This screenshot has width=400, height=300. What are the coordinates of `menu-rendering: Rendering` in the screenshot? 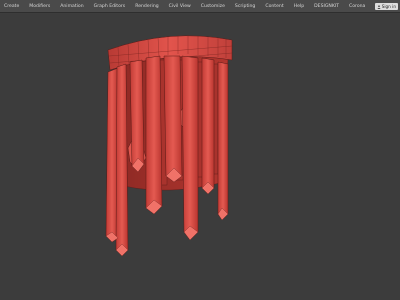 It's located at (145, 6).